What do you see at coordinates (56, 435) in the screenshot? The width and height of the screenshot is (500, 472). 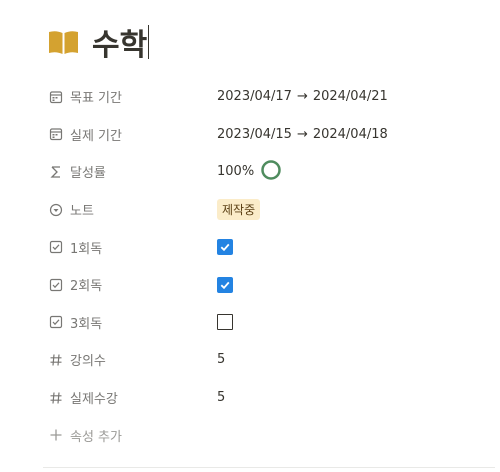 I see `plus-icon` at bounding box center [56, 435].